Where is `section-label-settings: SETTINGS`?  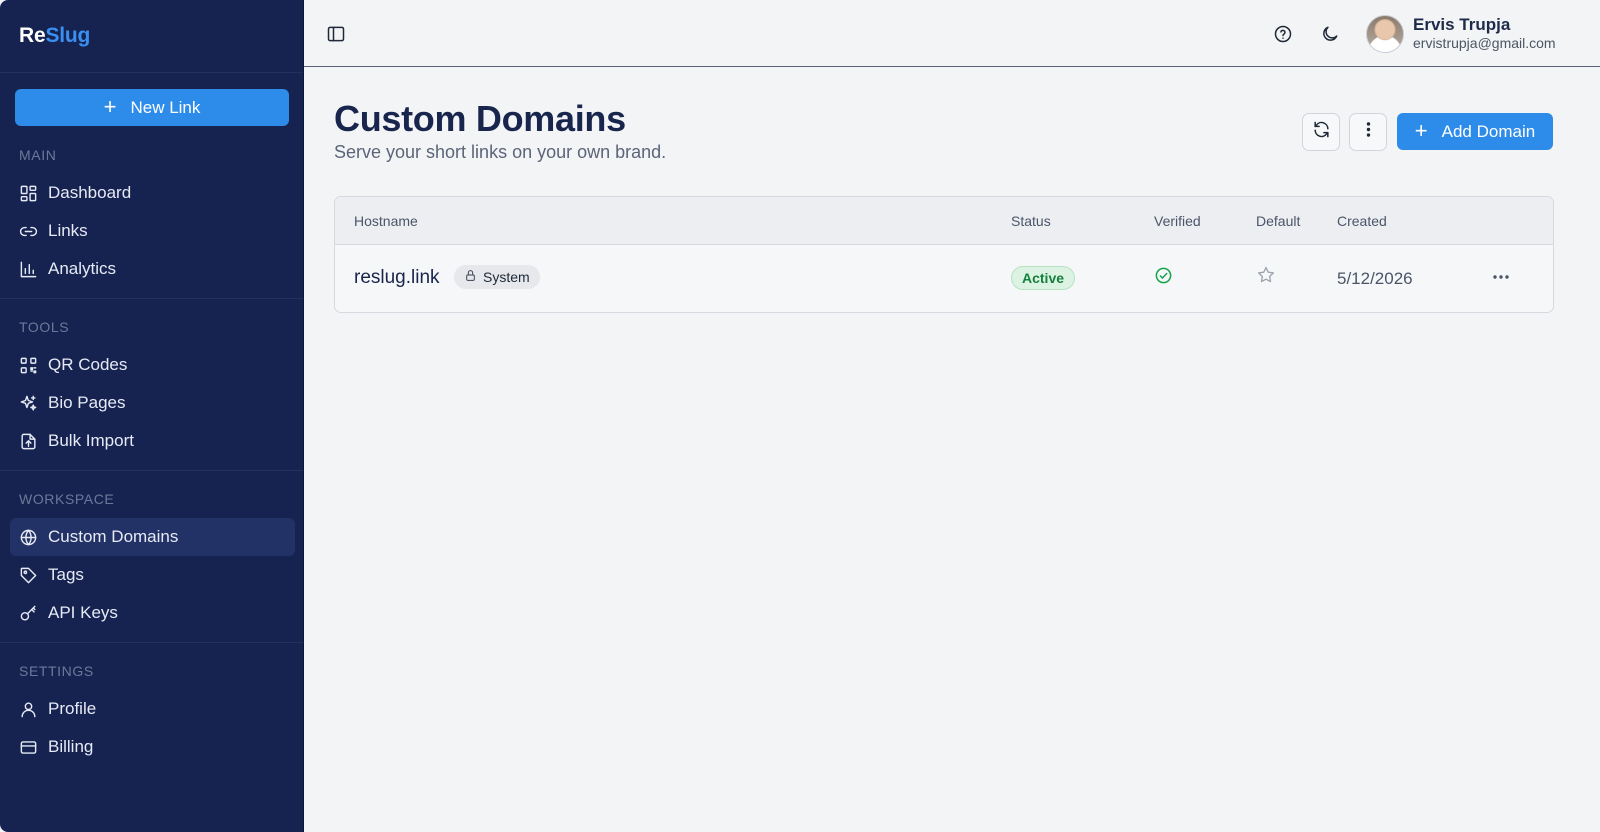 section-label-settings: SETTINGS is located at coordinates (56, 671).